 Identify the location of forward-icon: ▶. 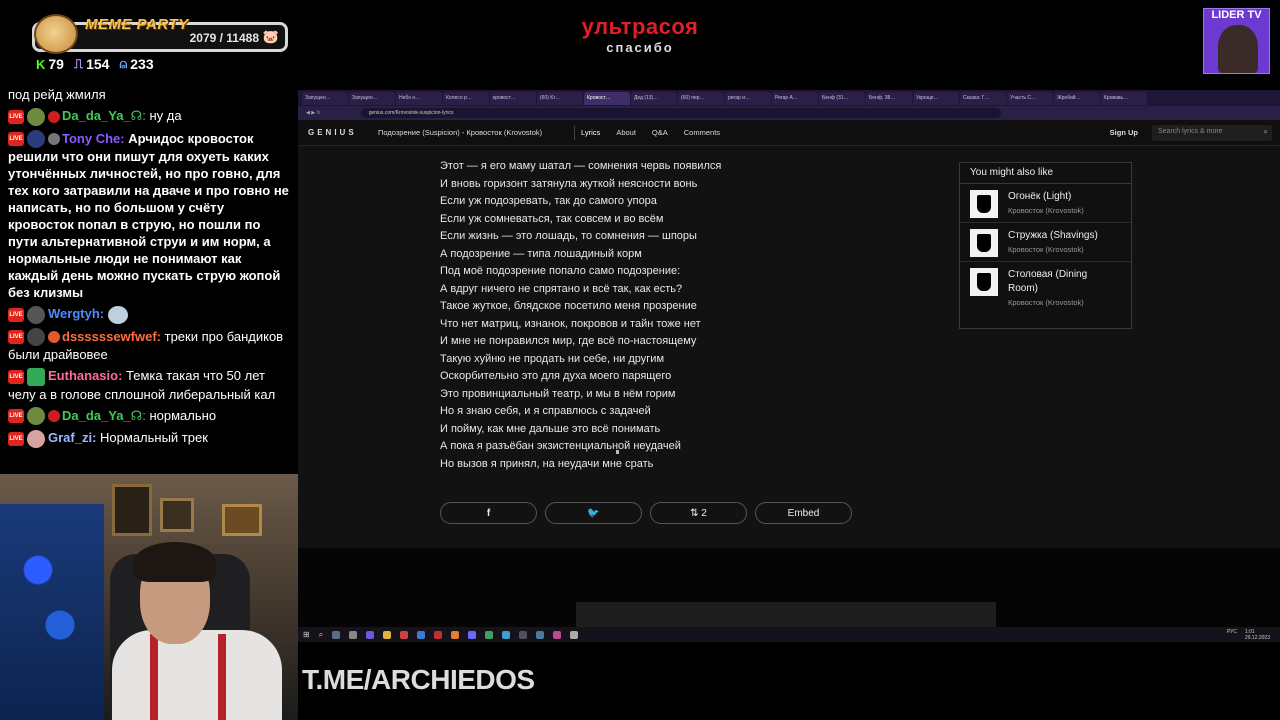
(313, 113).